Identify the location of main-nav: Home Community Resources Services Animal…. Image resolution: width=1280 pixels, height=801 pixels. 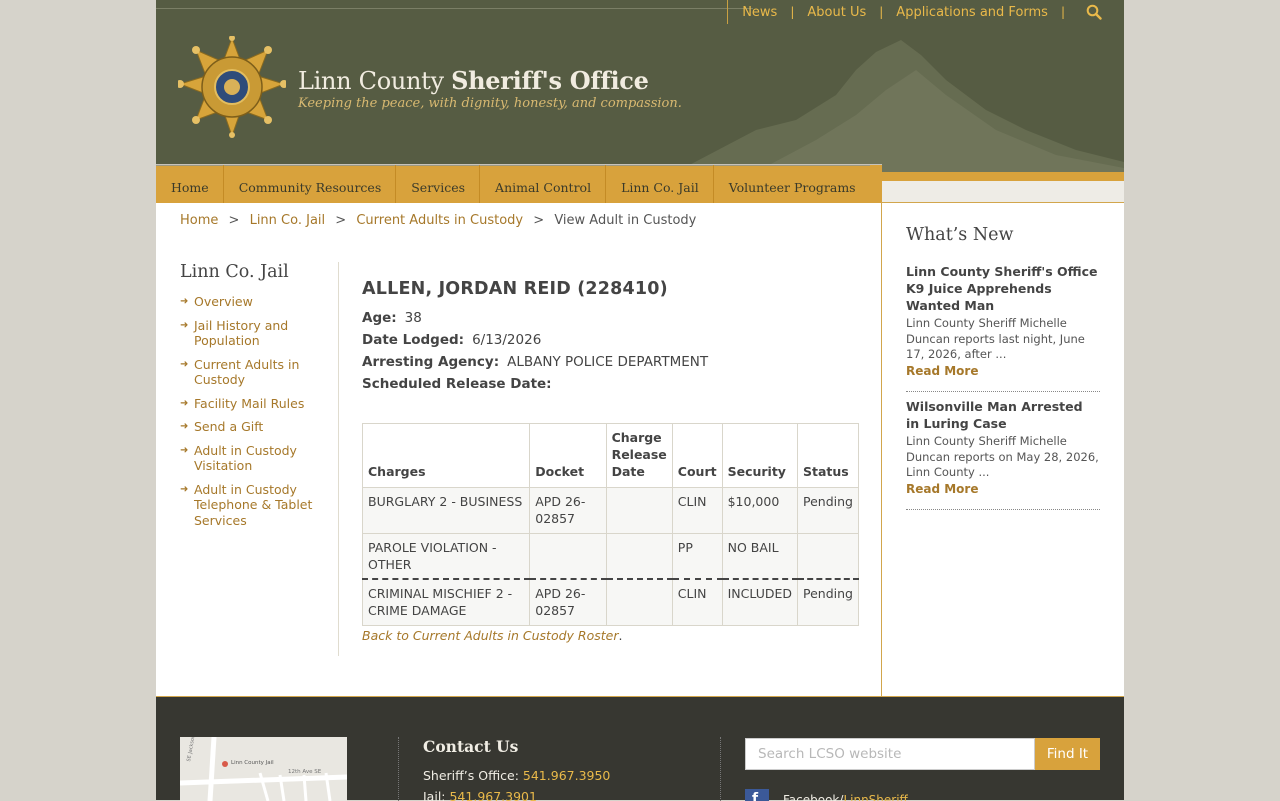
(519, 183).